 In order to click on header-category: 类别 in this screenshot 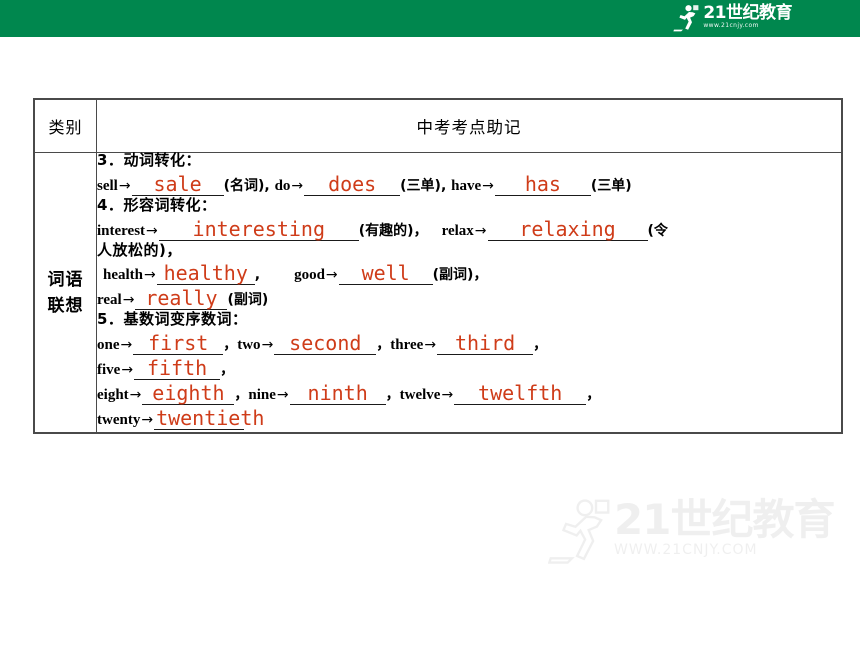, I will do `click(65, 126)`.